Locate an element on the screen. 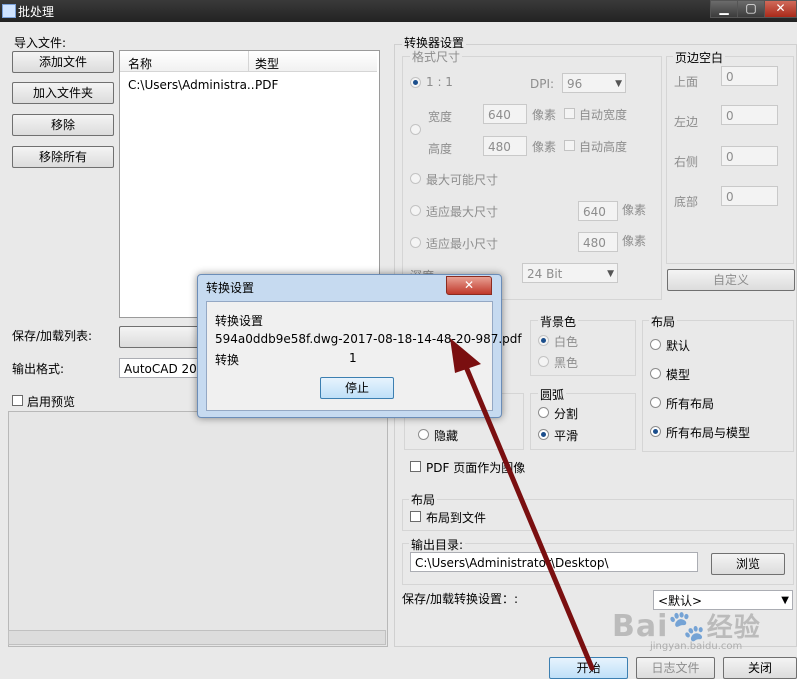  annotation-arrow is located at coordinates (522, 504).